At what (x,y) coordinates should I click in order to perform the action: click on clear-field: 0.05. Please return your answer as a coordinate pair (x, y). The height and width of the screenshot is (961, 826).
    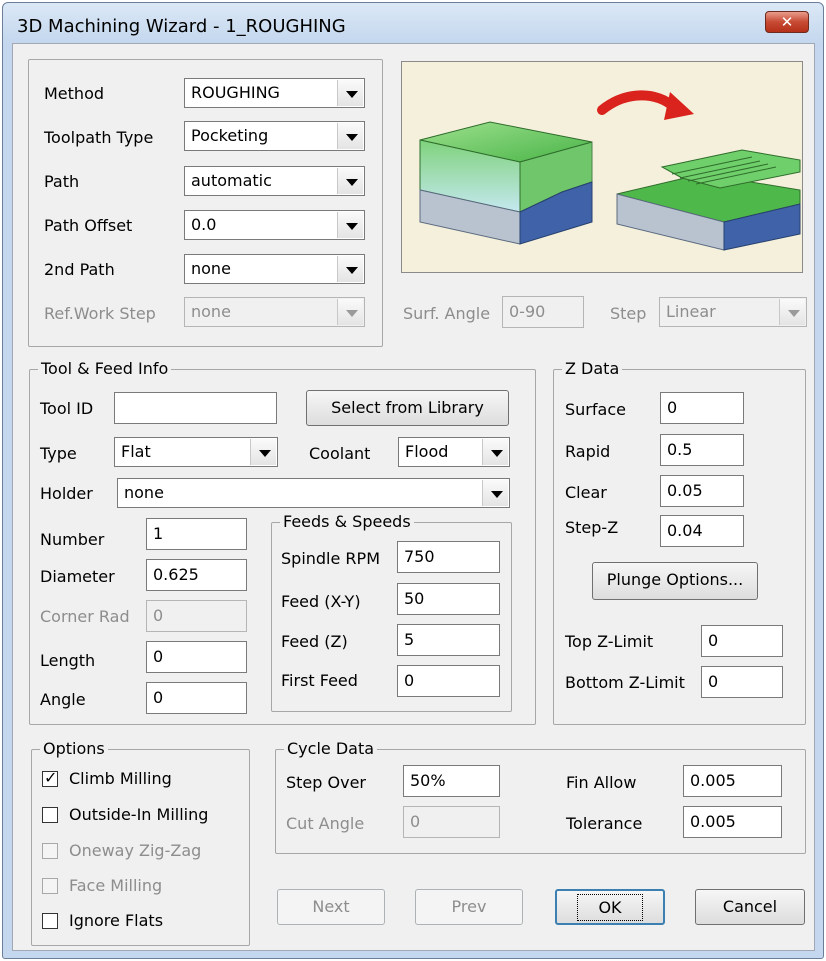
    Looking at the image, I should click on (702, 491).